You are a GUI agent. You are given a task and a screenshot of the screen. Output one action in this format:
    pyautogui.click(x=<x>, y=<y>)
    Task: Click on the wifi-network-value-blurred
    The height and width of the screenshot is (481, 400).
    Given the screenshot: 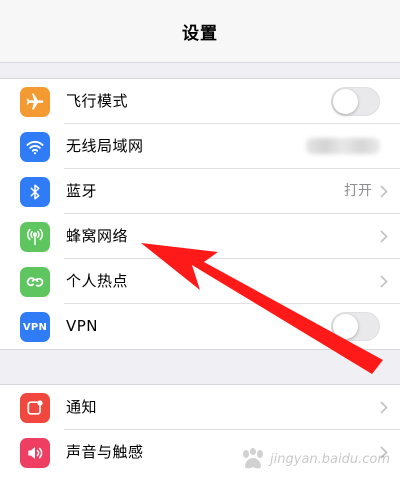 What is the action you would take?
    pyautogui.click(x=343, y=146)
    